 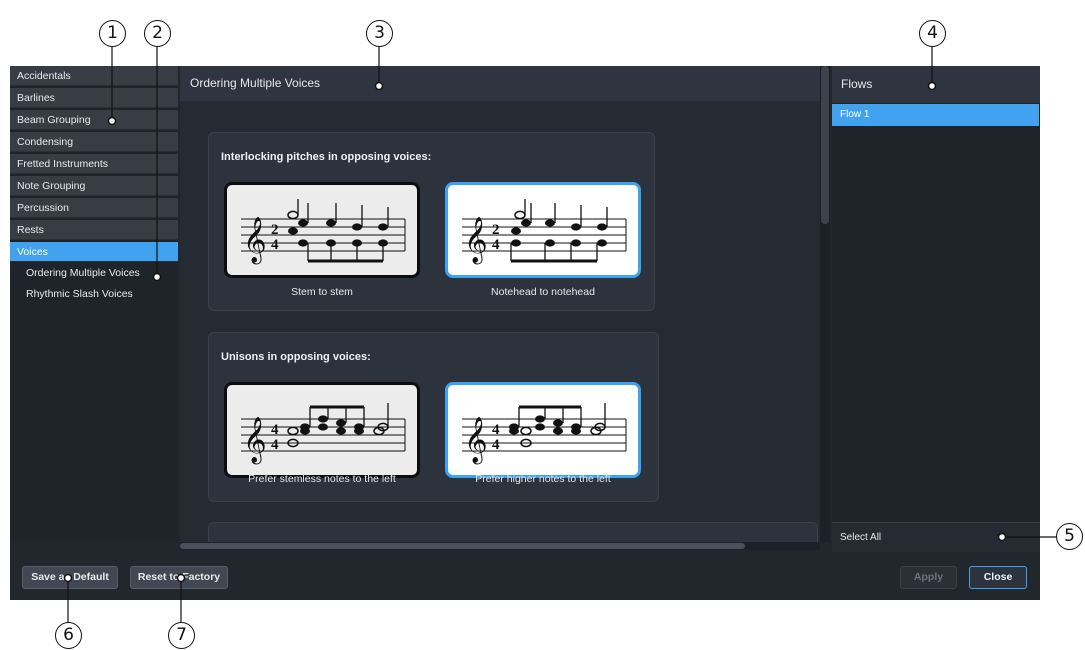 I want to click on callout-5: 5, so click(x=1069, y=536).